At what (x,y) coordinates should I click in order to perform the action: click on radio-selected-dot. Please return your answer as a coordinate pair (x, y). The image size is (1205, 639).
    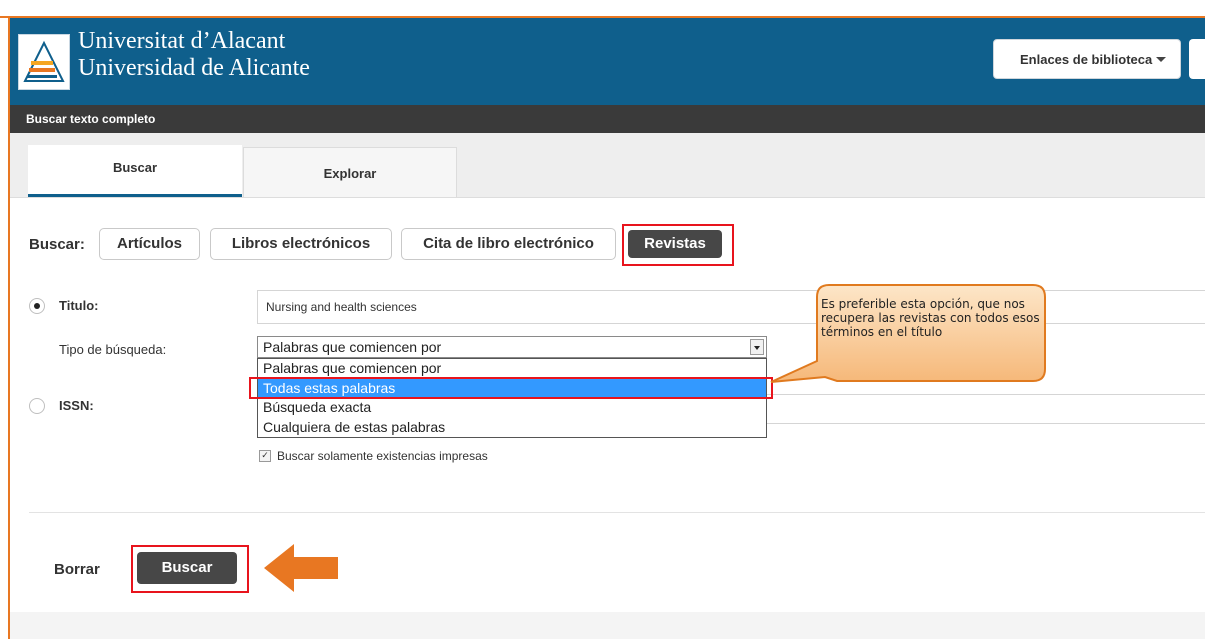
    Looking at the image, I should click on (37, 306).